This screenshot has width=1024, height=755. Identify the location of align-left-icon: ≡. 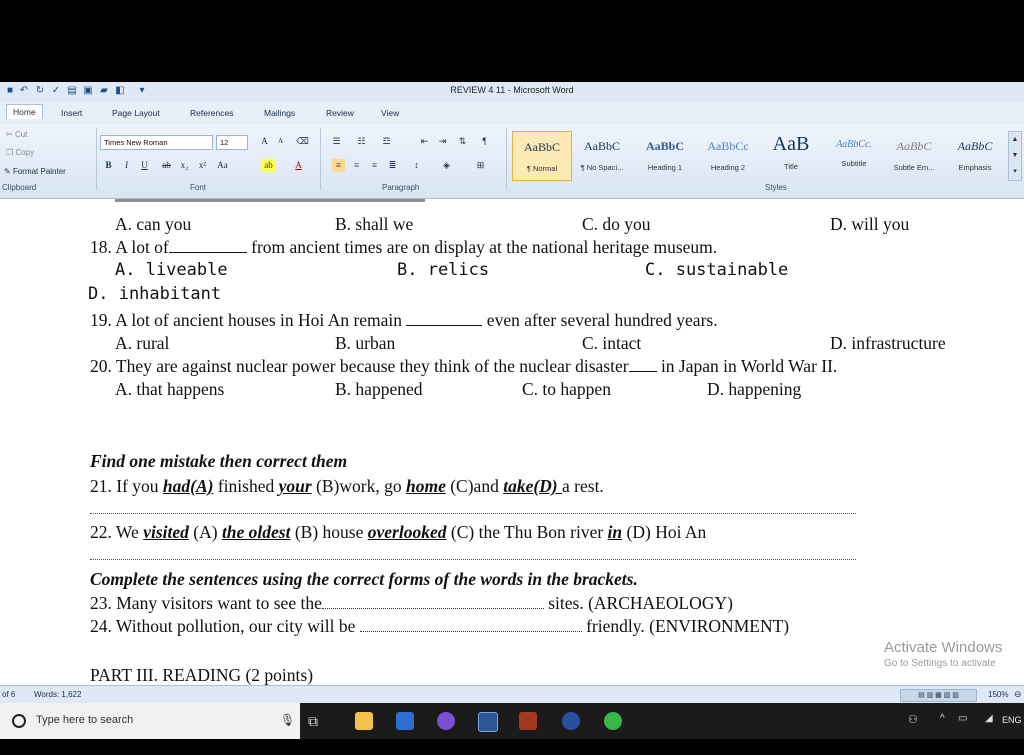
(338, 165).